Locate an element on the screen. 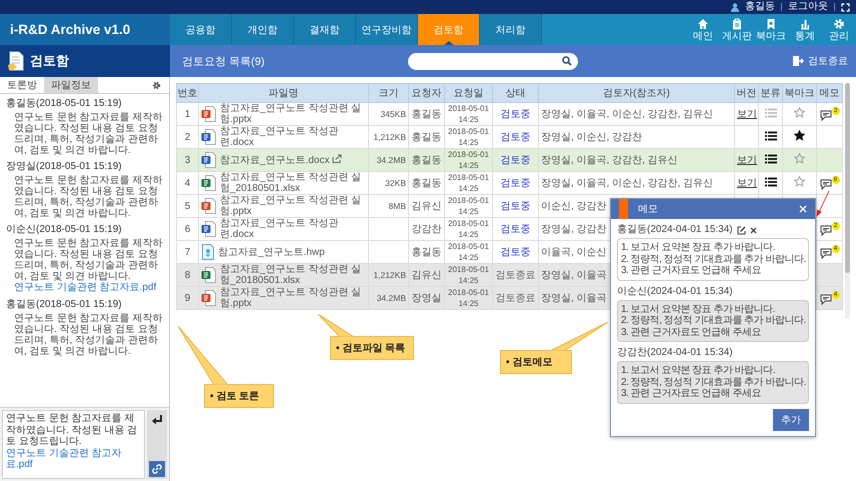 This screenshot has height=481, width=856. table-cell: 1 is located at coordinates (187, 114).